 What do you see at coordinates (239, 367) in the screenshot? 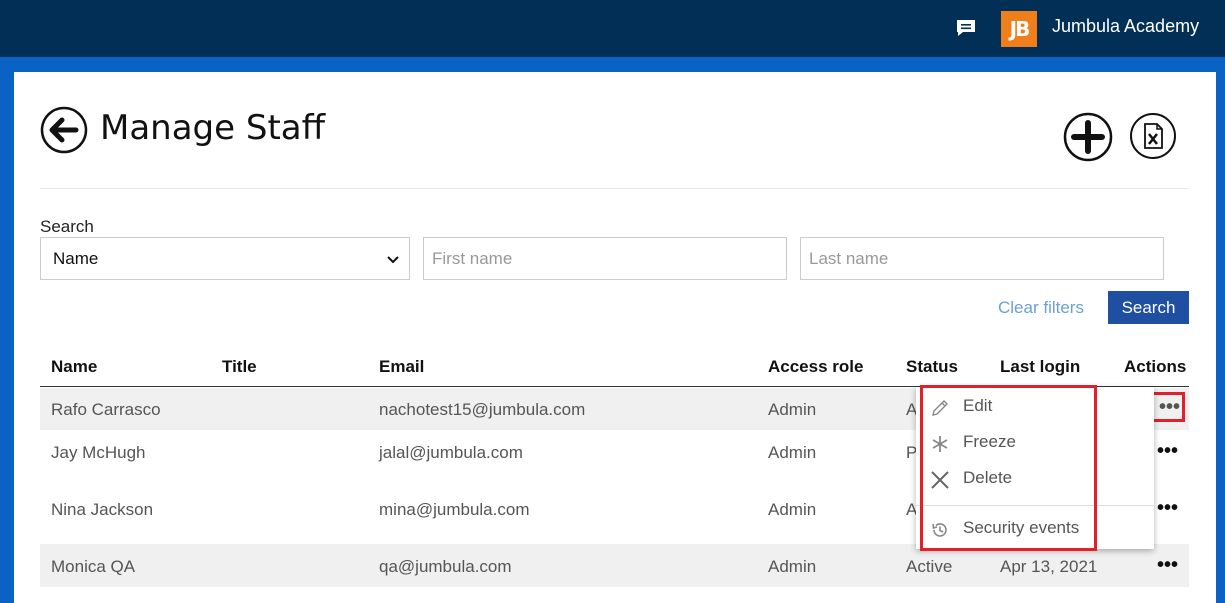
I see `column-header-title: Title` at bounding box center [239, 367].